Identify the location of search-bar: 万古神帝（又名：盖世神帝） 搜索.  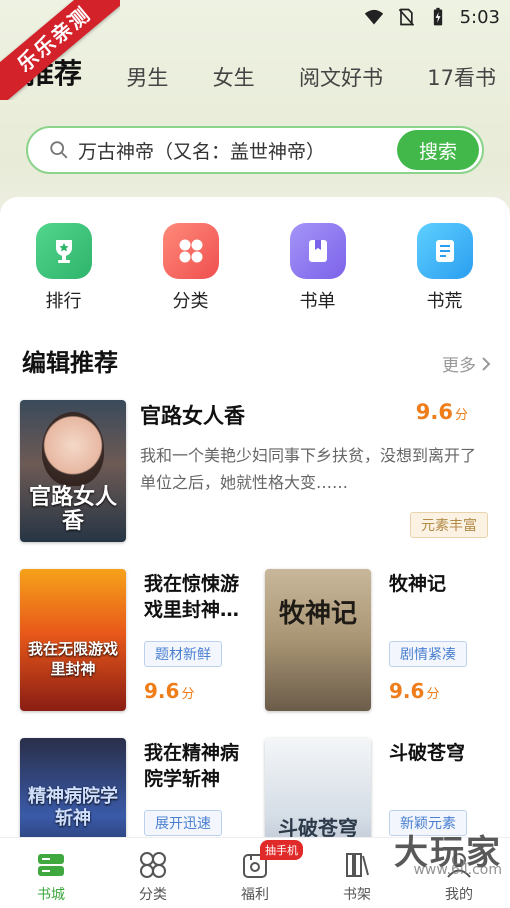
(255, 150).